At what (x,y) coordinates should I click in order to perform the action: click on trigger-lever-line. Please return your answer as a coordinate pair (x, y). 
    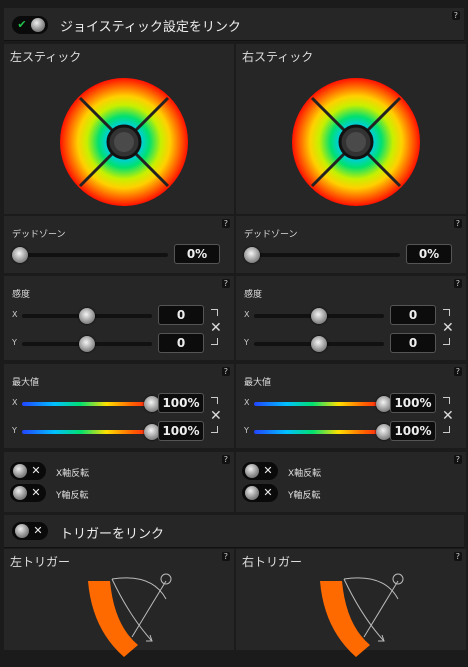
    Looking at the image, I should click on (381, 609).